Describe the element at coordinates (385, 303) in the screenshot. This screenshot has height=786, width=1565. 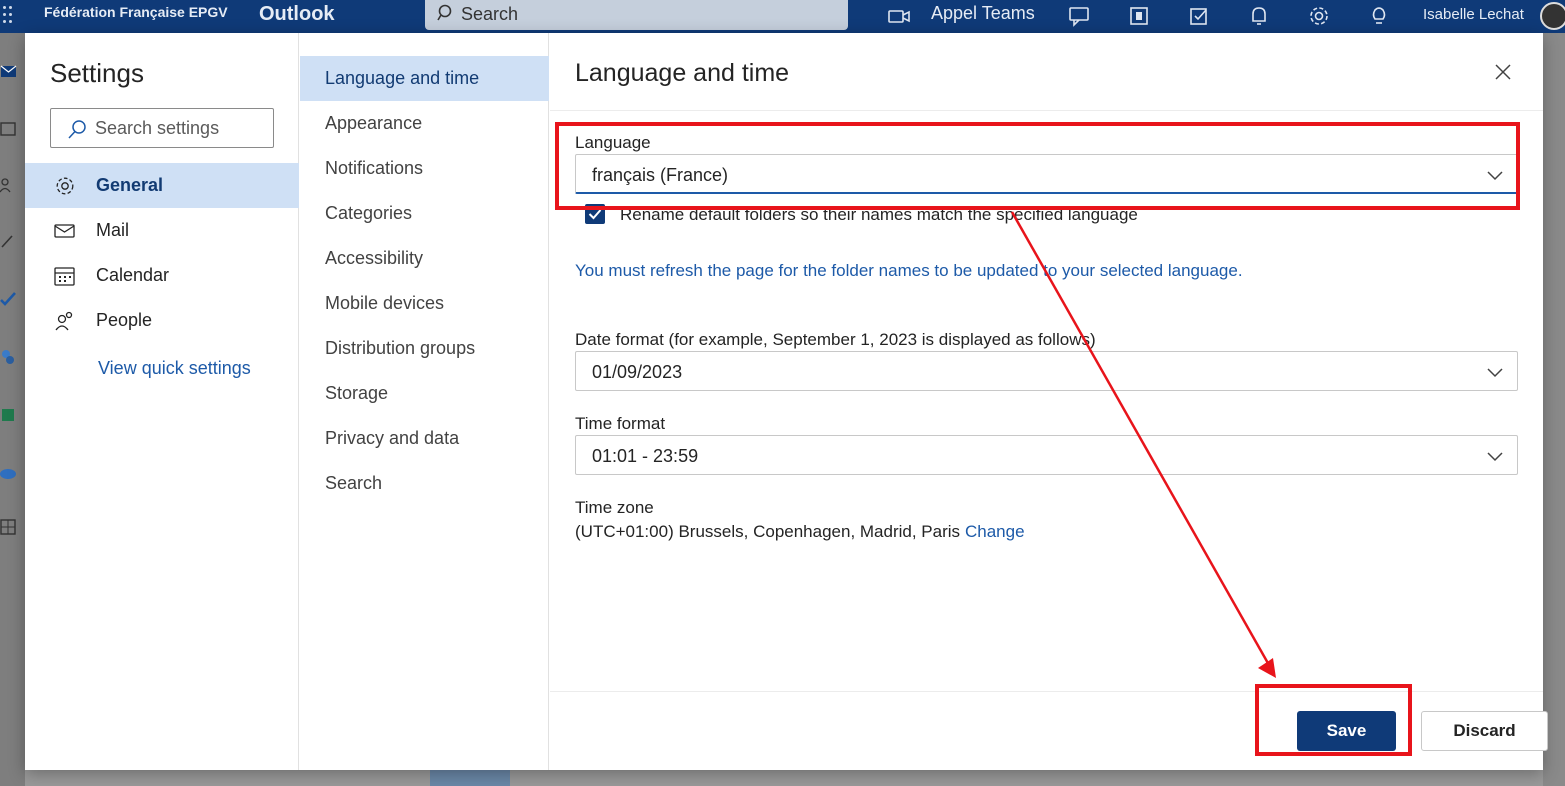
I see `subcategory-label: Mobile devices` at that location.